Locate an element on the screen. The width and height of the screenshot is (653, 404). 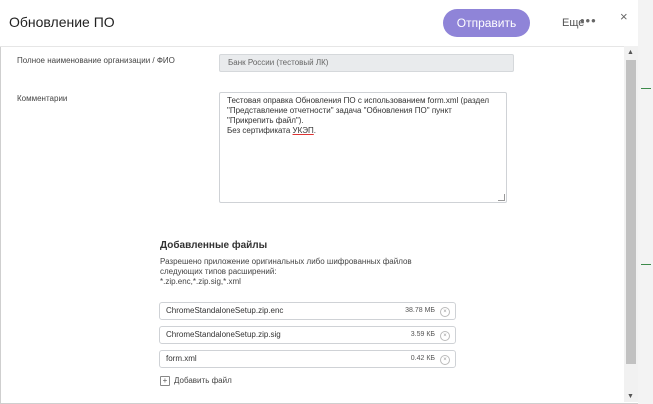
more-dots-icon: ••• is located at coordinates (588, 20).